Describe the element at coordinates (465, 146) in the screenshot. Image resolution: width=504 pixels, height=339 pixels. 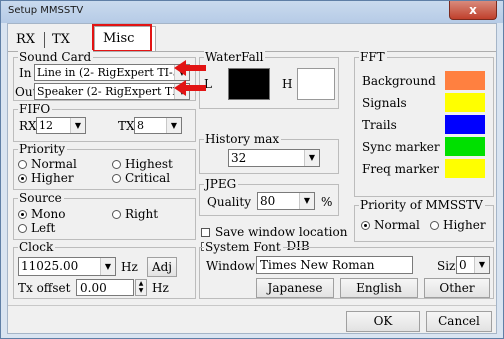
I see `fft-sync-color` at that location.